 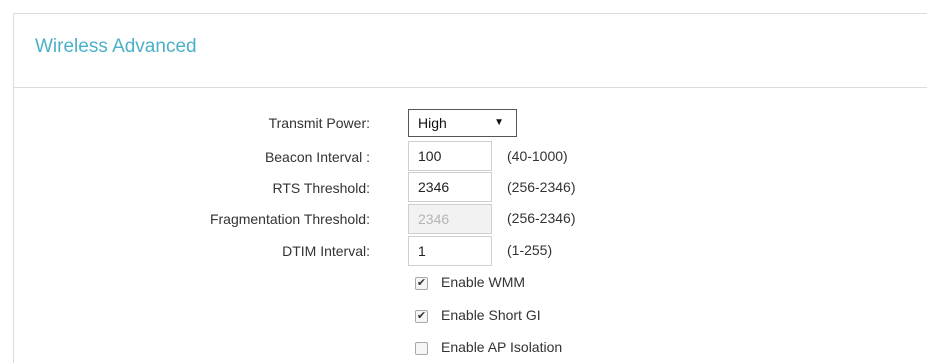 What do you see at coordinates (116, 46) in the screenshot?
I see `section-title: Wireless Advanced` at bounding box center [116, 46].